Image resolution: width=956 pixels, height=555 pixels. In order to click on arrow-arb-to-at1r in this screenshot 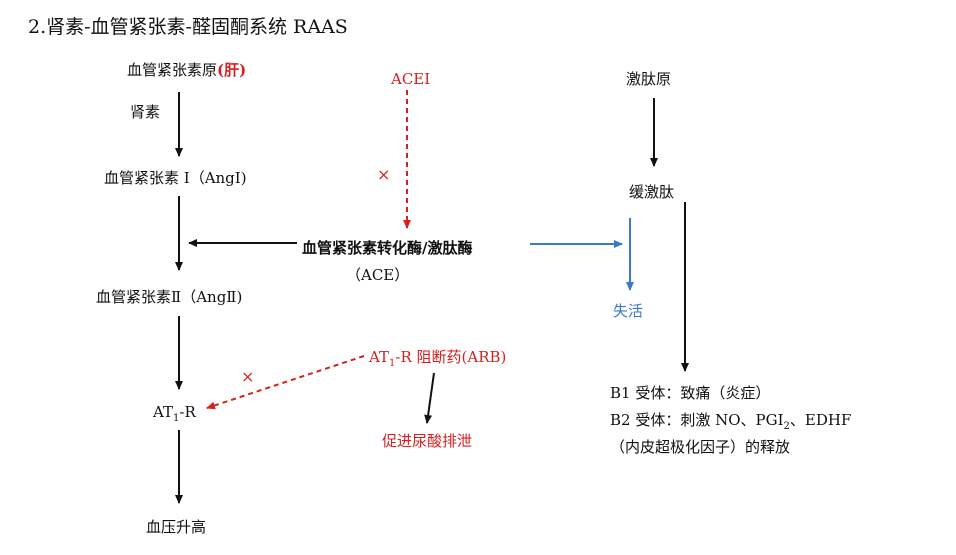, I will do `click(285, 382)`.